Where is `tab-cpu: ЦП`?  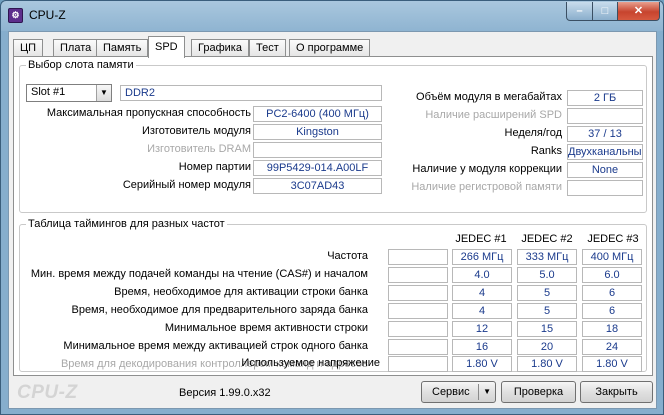
tab-cpu: ЦП is located at coordinates (28, 48).